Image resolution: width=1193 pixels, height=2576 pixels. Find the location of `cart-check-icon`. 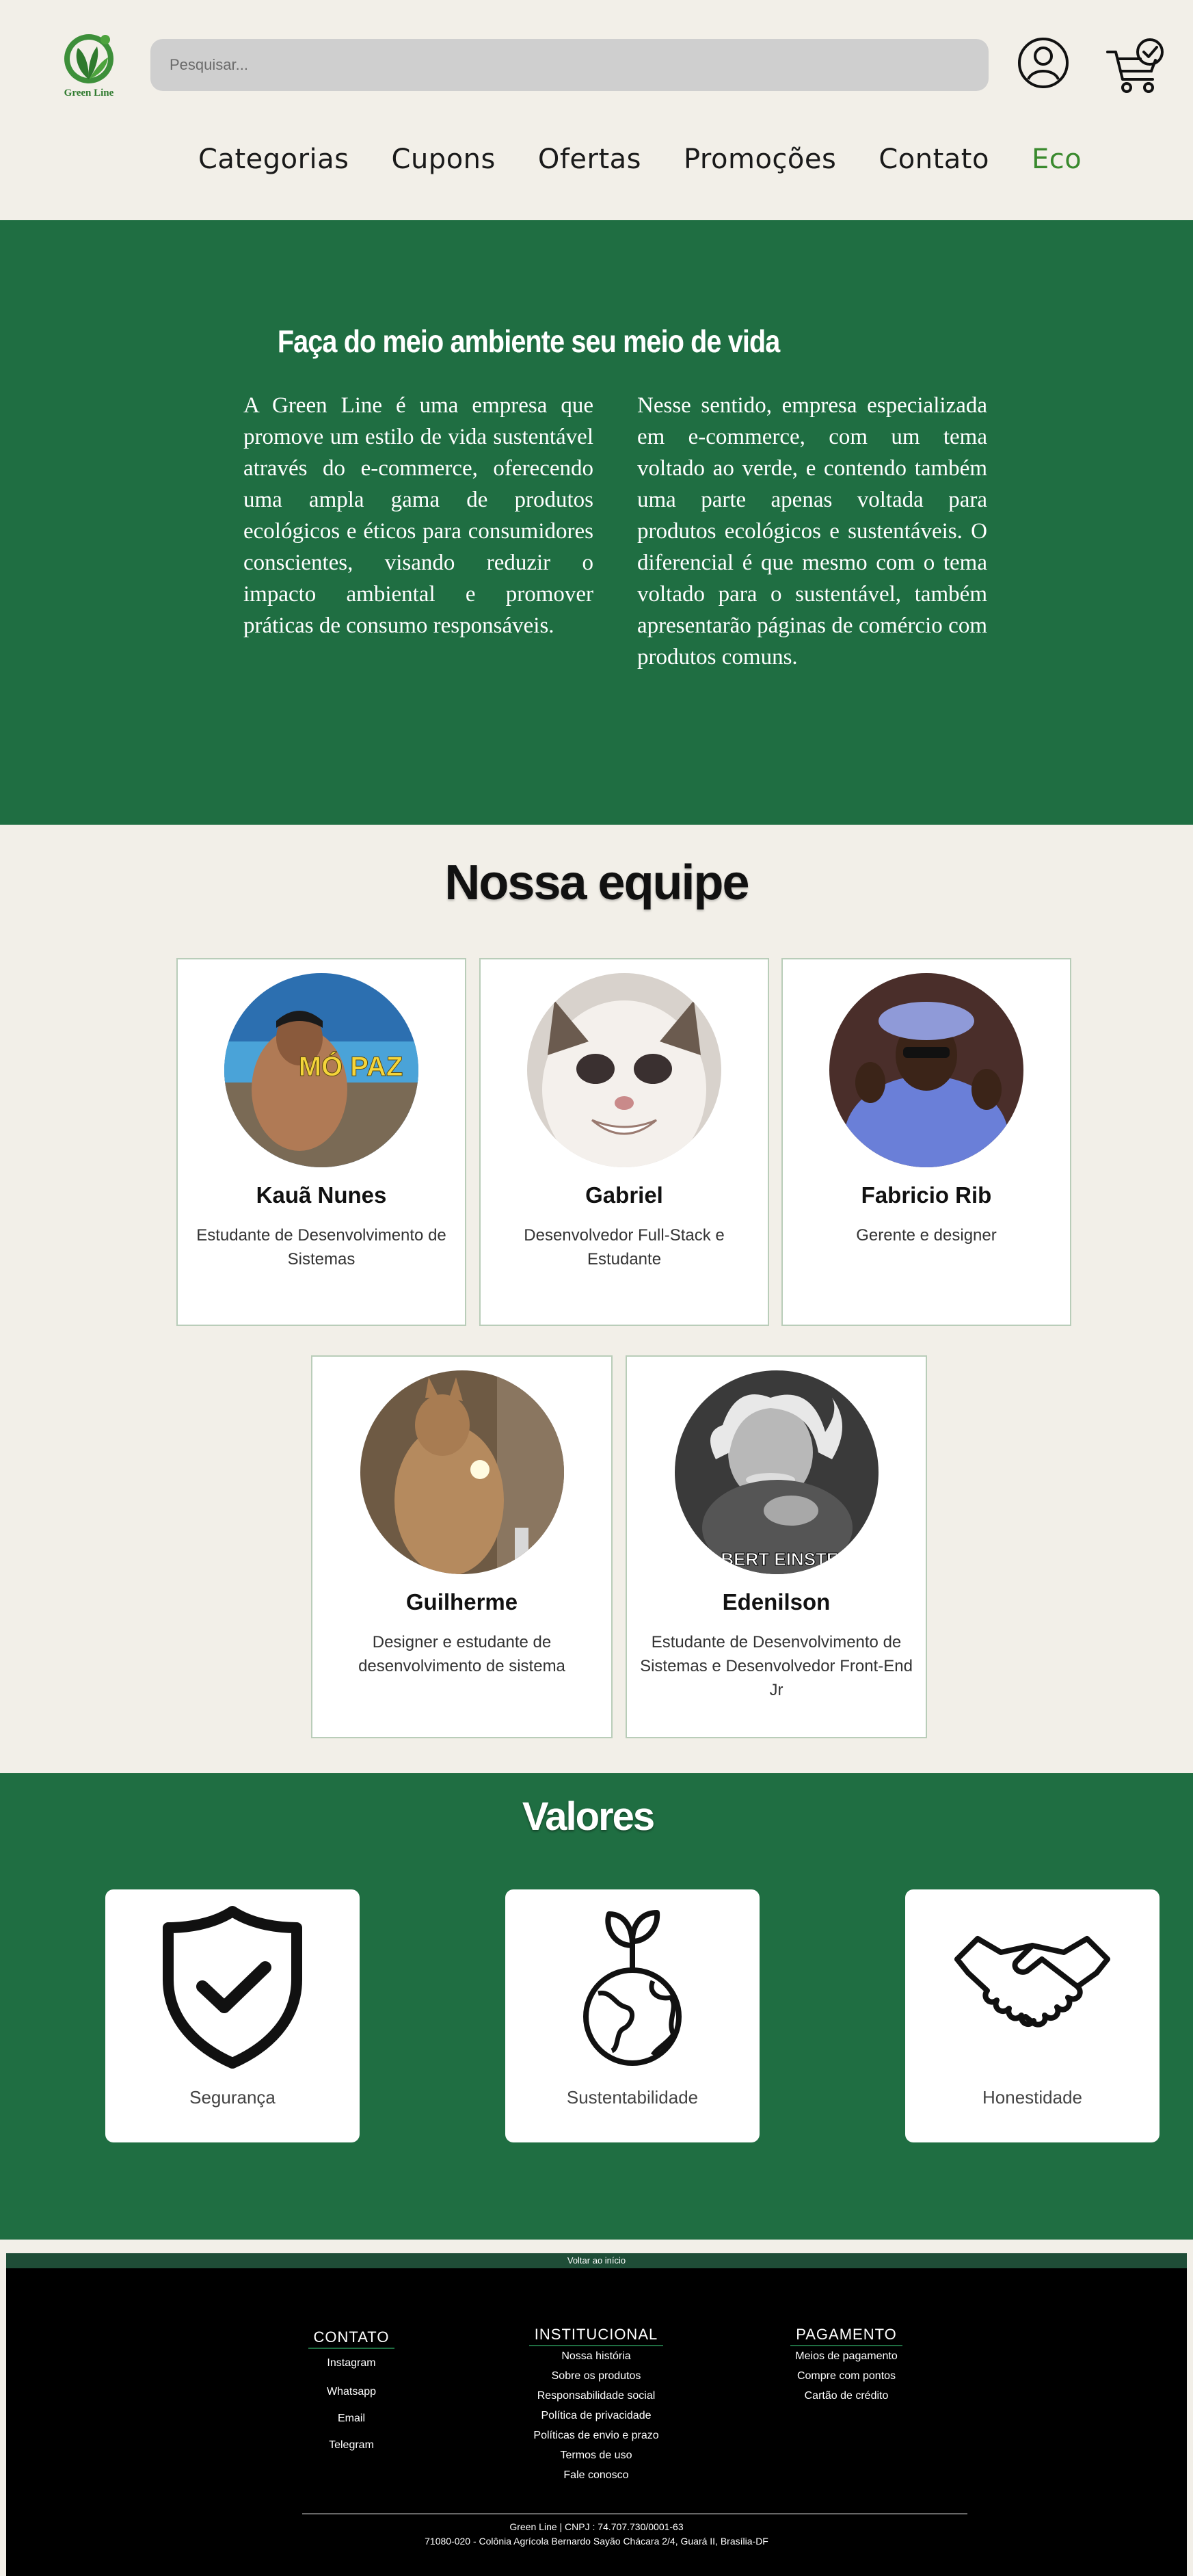

cart-check-icon is located at coordinates (1135, 65).